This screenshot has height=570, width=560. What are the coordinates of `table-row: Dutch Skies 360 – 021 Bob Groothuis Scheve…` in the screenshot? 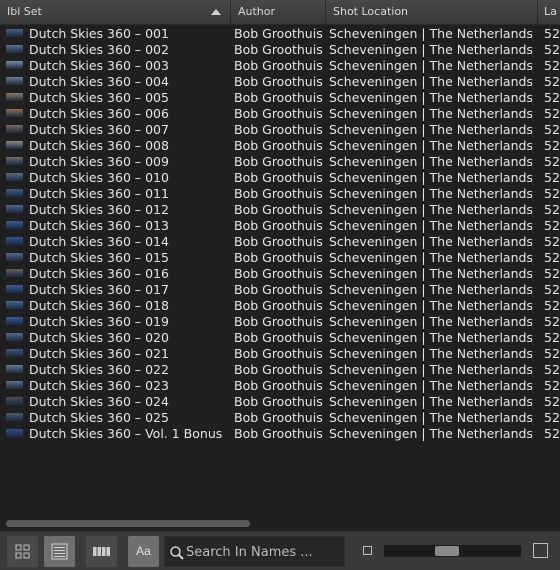 It's located at (280, 353).